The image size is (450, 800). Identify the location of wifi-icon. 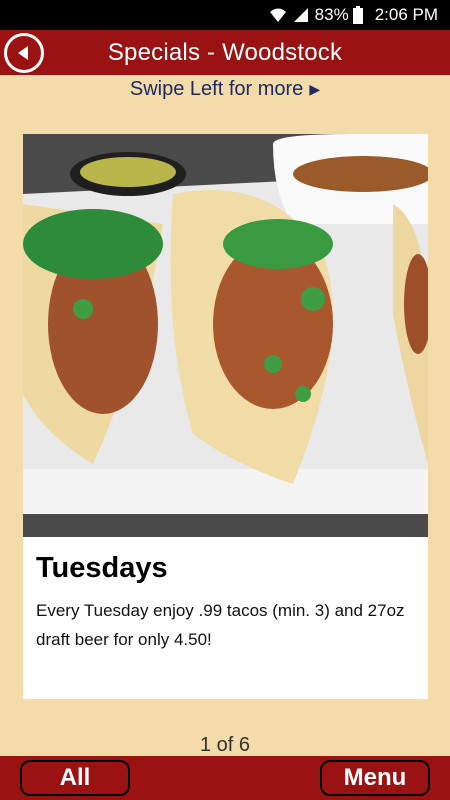
(278, 15).